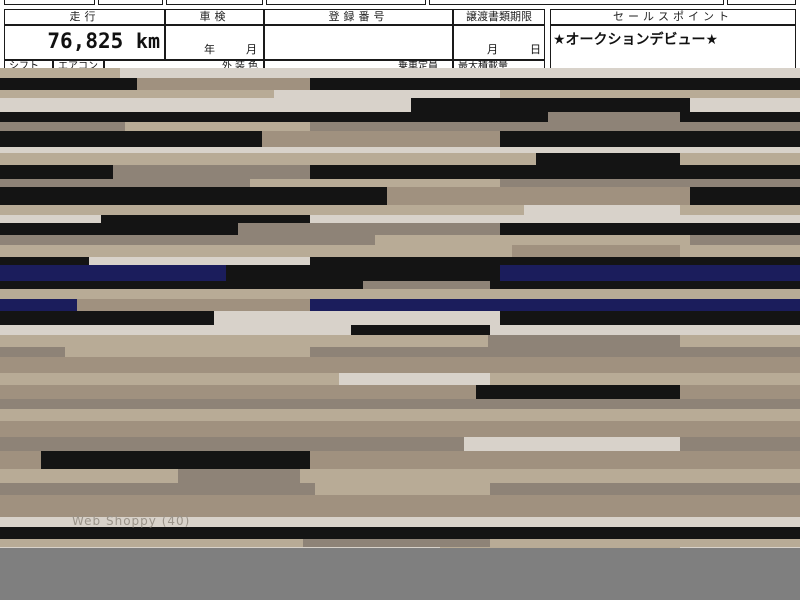  Describe the element at coordinates (492, 49) in the screenshot. I see `transfer-month-label: 月` at that location.